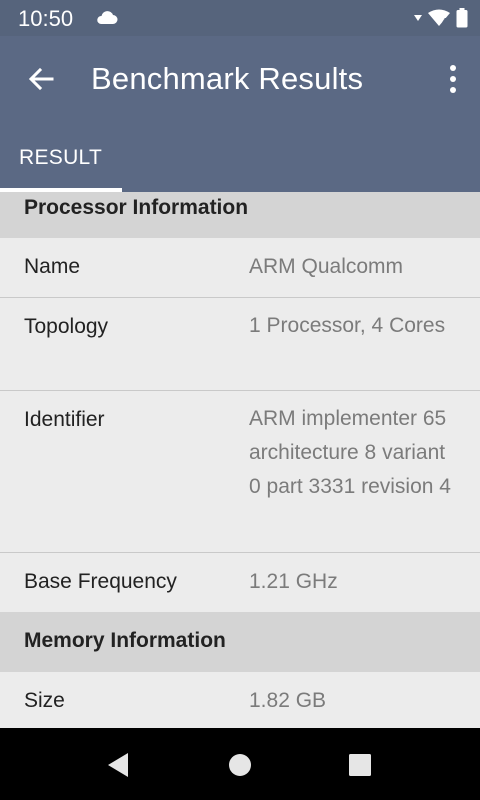  I want to click on section-header-processor: Processor Information, so click(240, 215).